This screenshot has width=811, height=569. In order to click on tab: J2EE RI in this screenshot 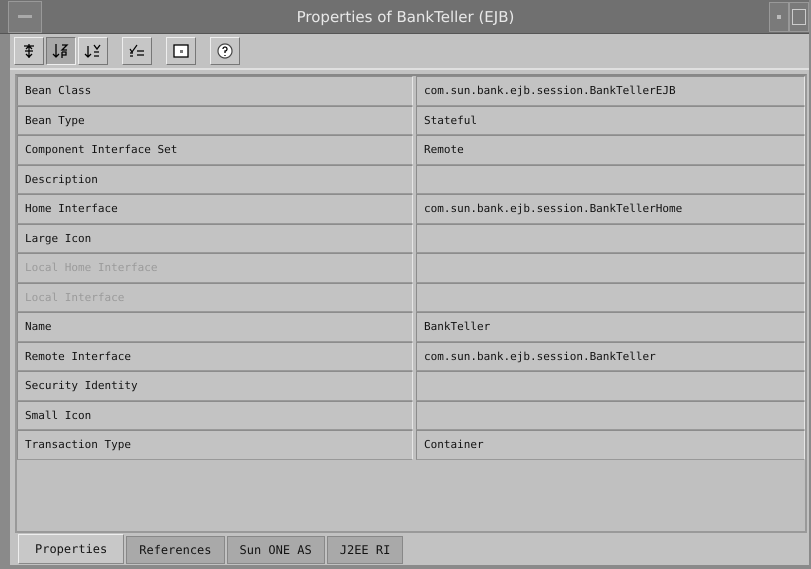, I will do `click(365, 550)`.